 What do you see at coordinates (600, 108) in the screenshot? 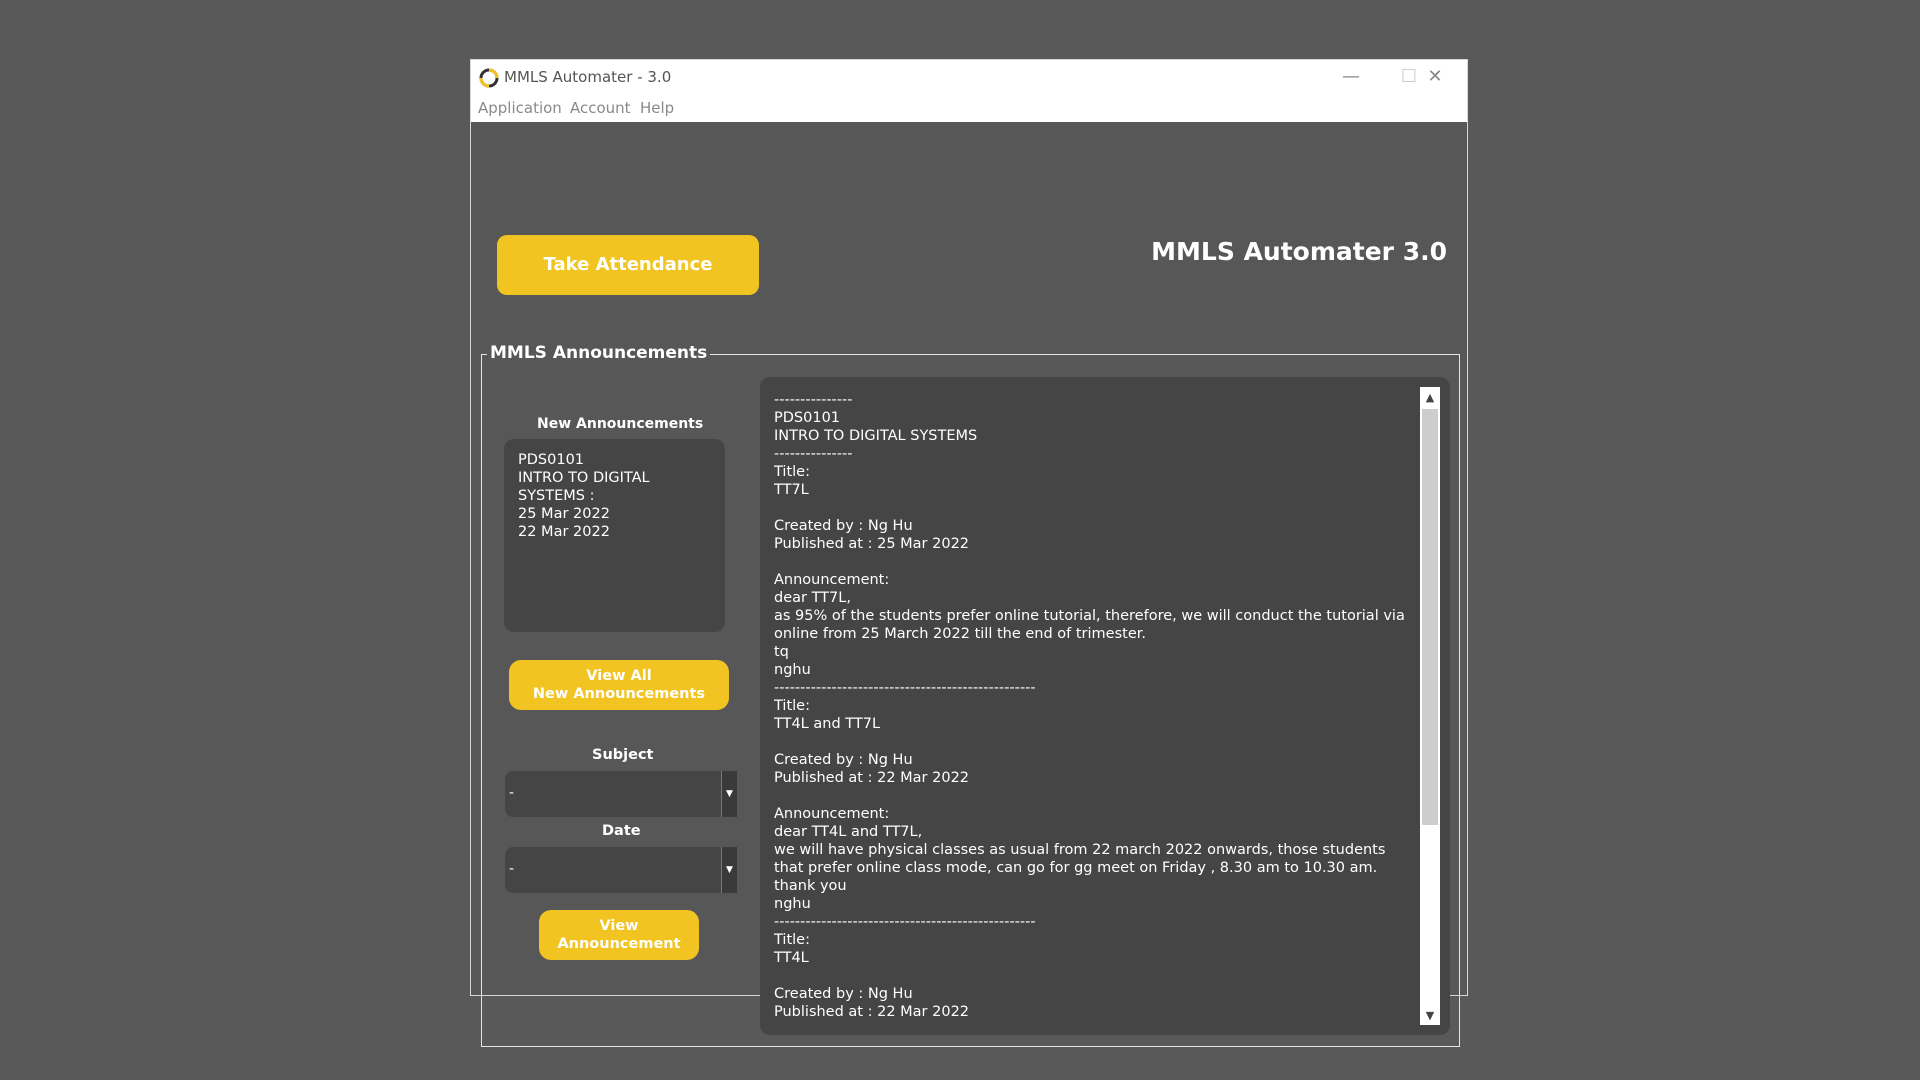
I see `menu-account: Account` at bounding box center [600, 108].